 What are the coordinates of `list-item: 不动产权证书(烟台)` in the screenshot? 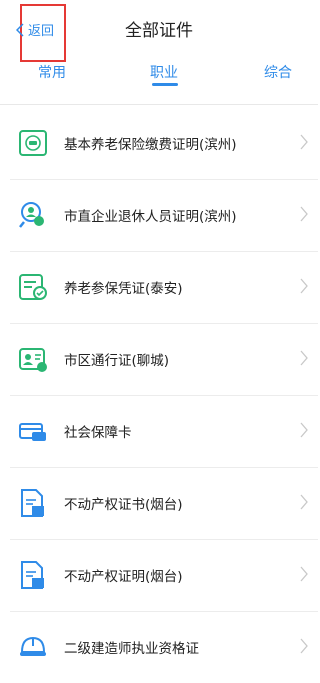 It's located at (164, 504).